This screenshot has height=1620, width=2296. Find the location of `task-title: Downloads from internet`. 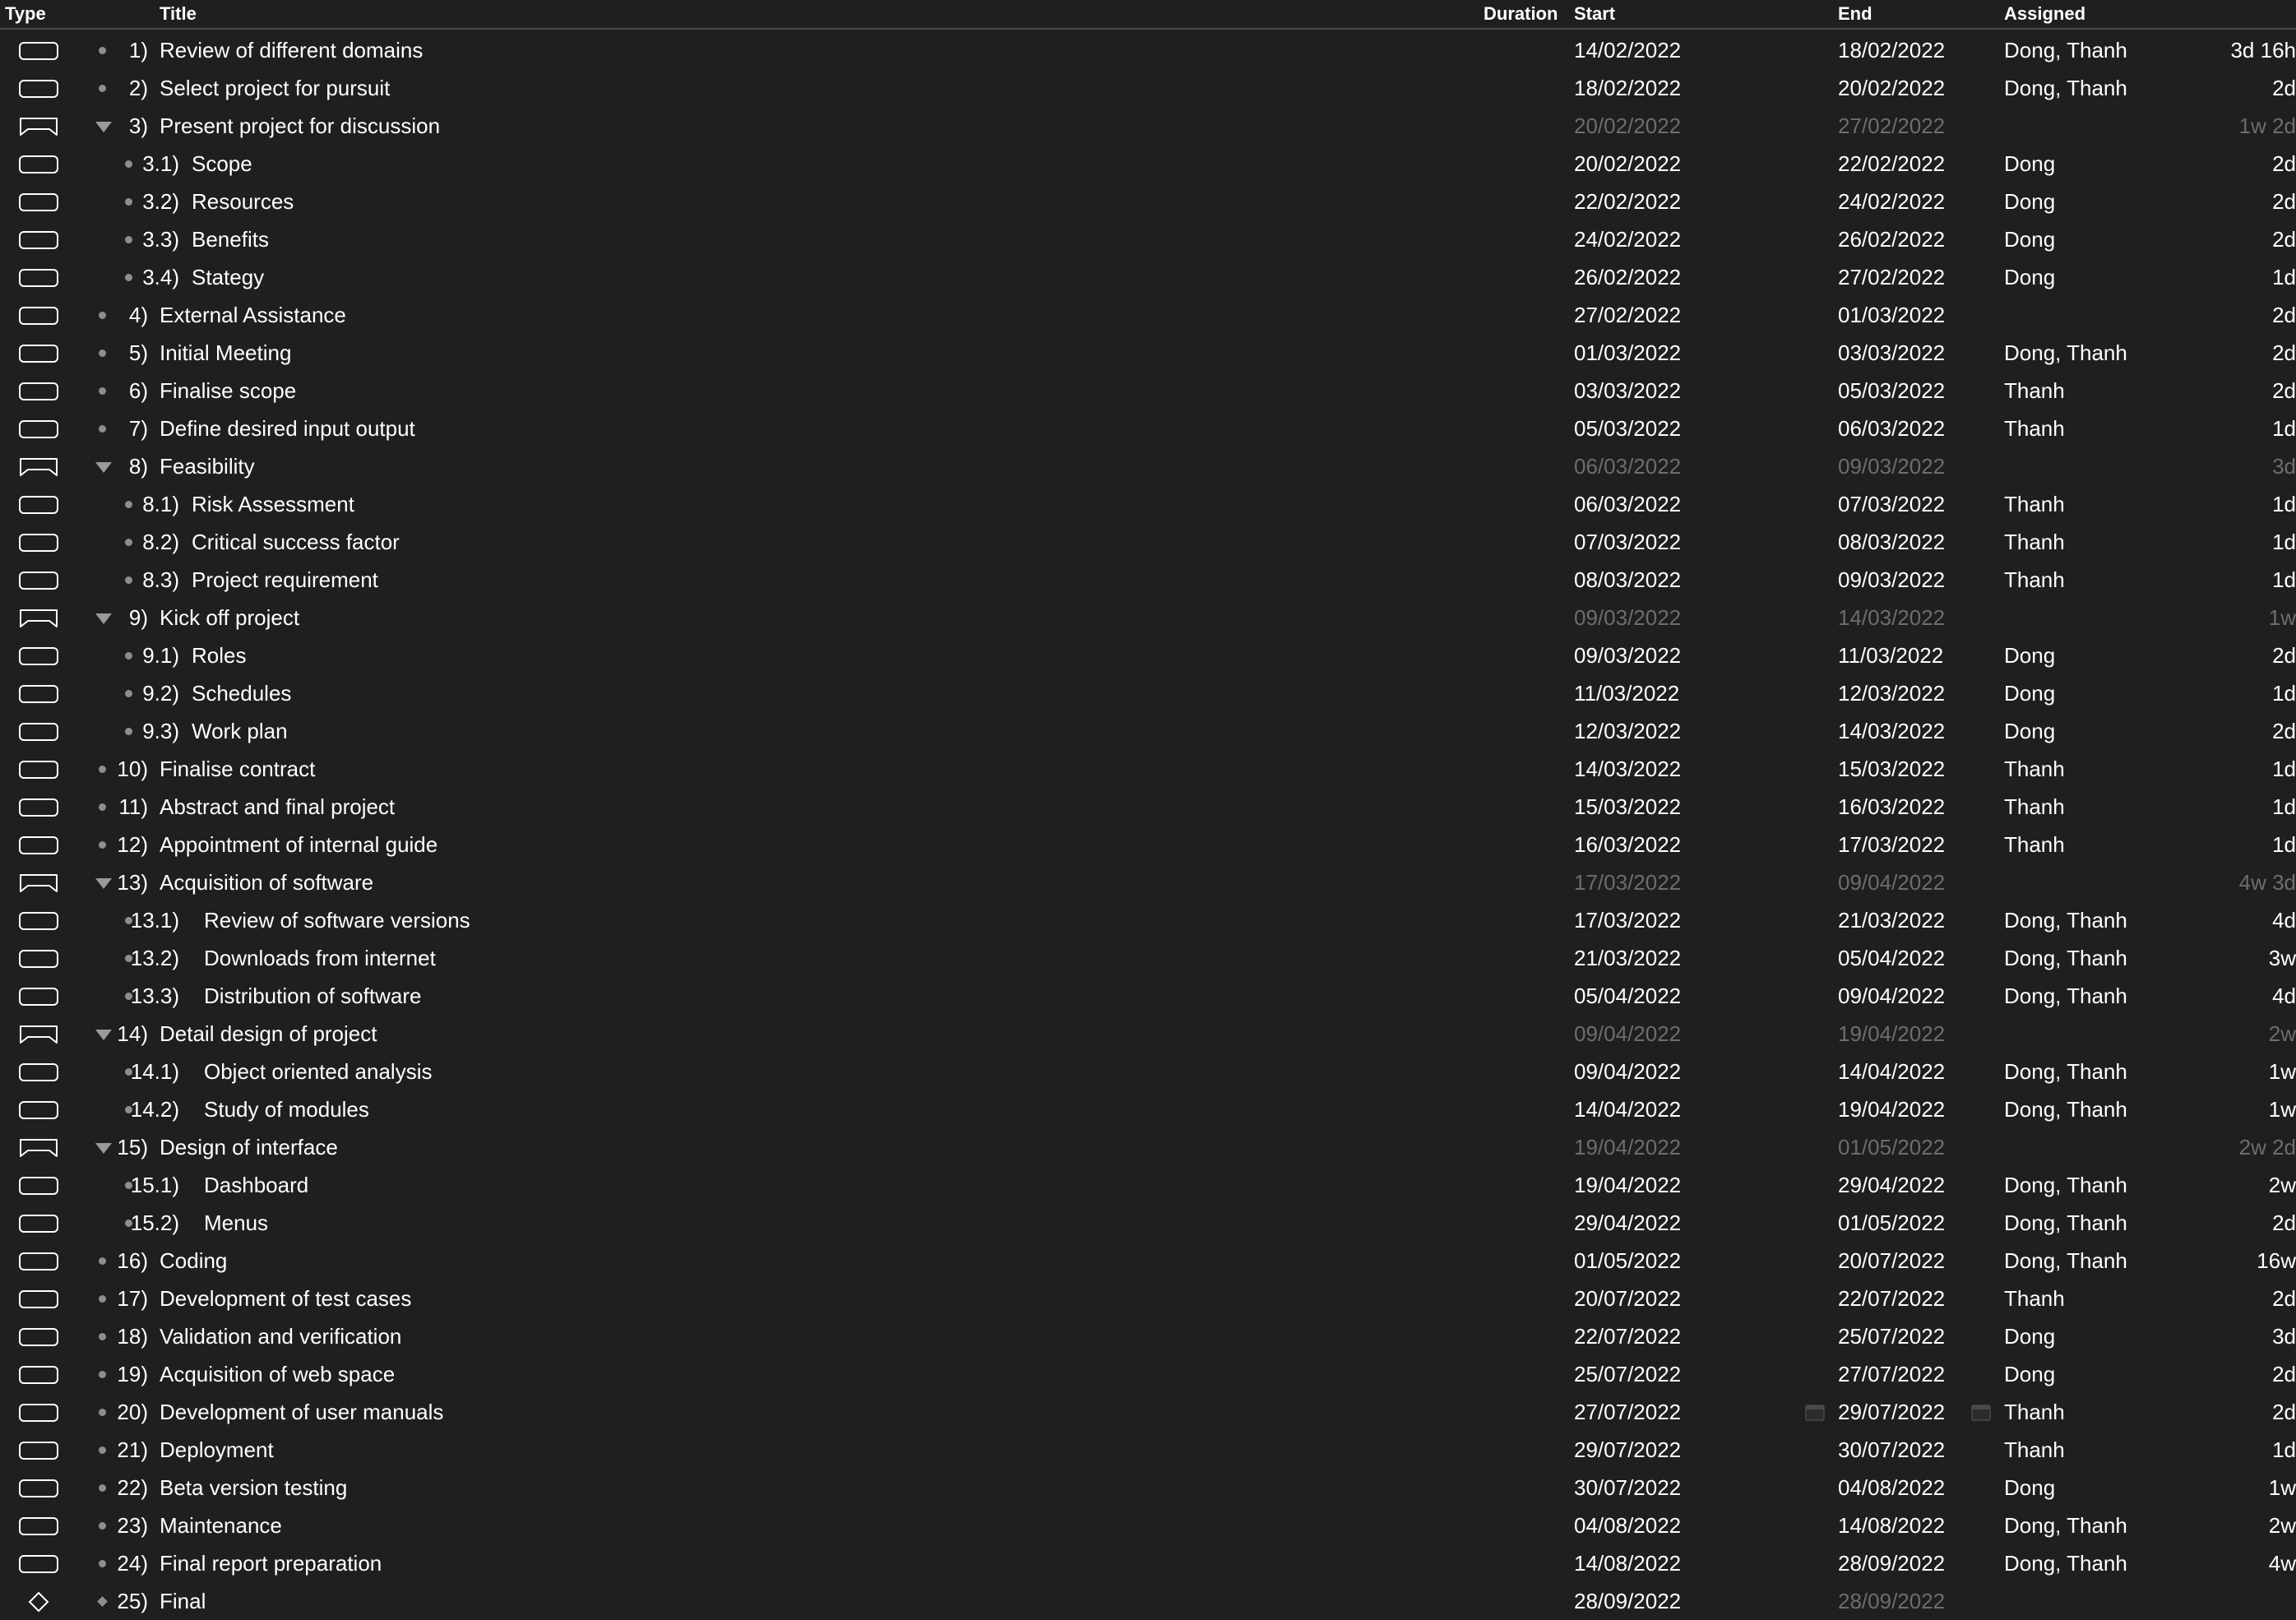

task-title: Downloads from internet is located at coordinates (320, 958).